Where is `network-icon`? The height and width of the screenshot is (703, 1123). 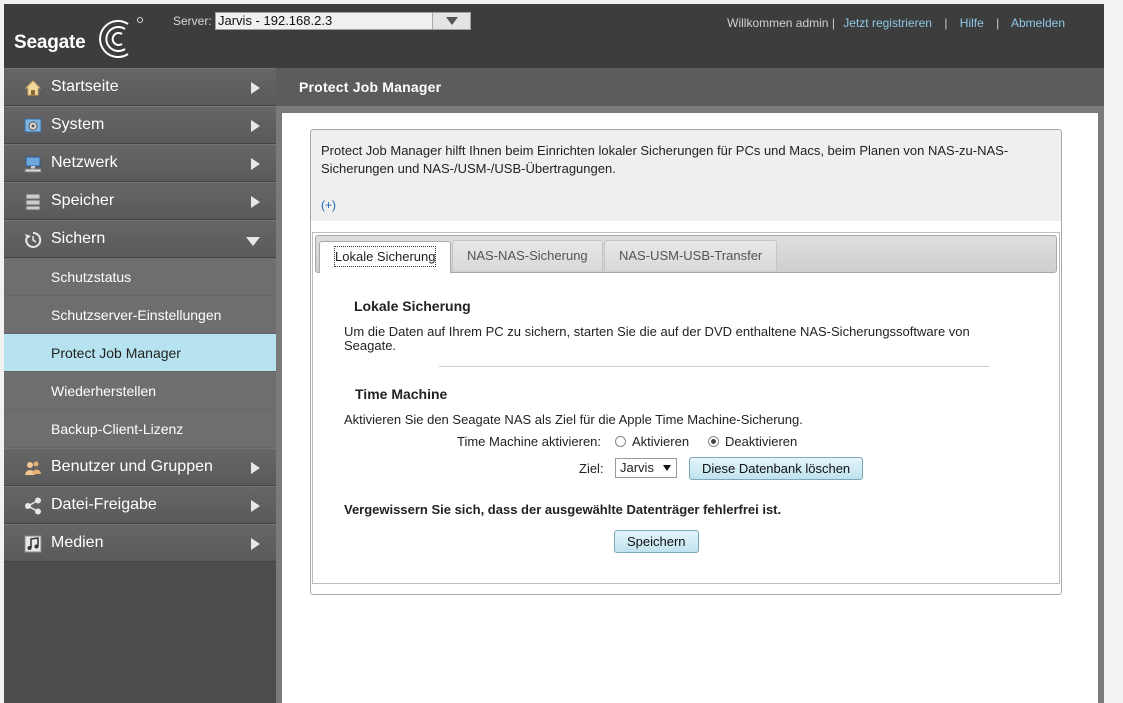 network-icon is located at coordinates (33, 164).